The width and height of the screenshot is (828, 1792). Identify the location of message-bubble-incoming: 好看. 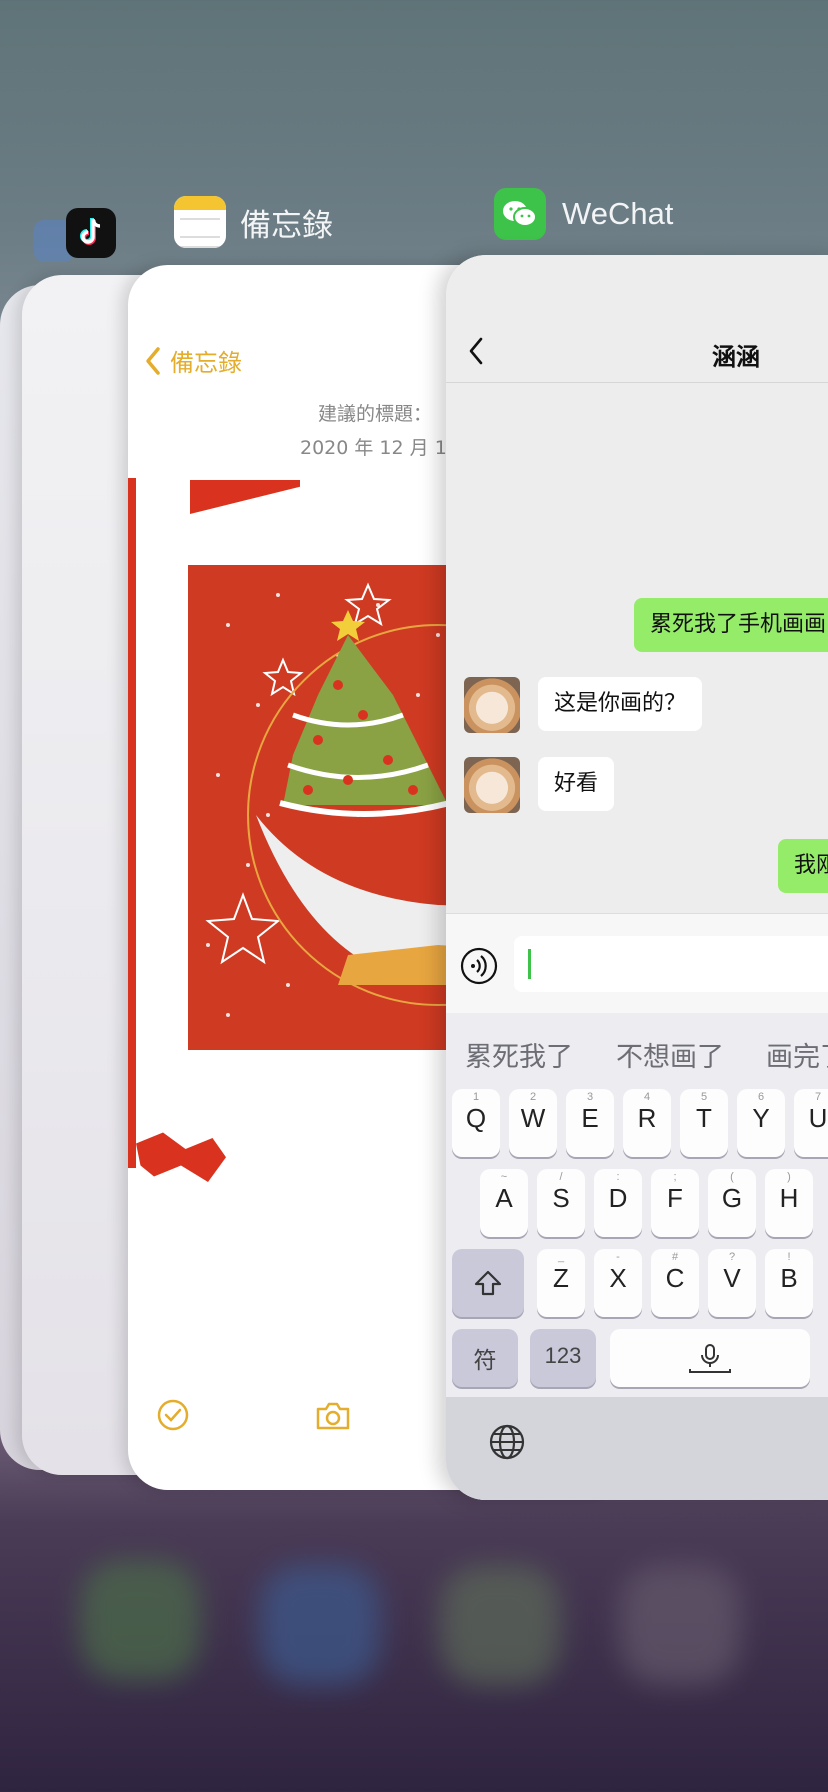
(576, 784).